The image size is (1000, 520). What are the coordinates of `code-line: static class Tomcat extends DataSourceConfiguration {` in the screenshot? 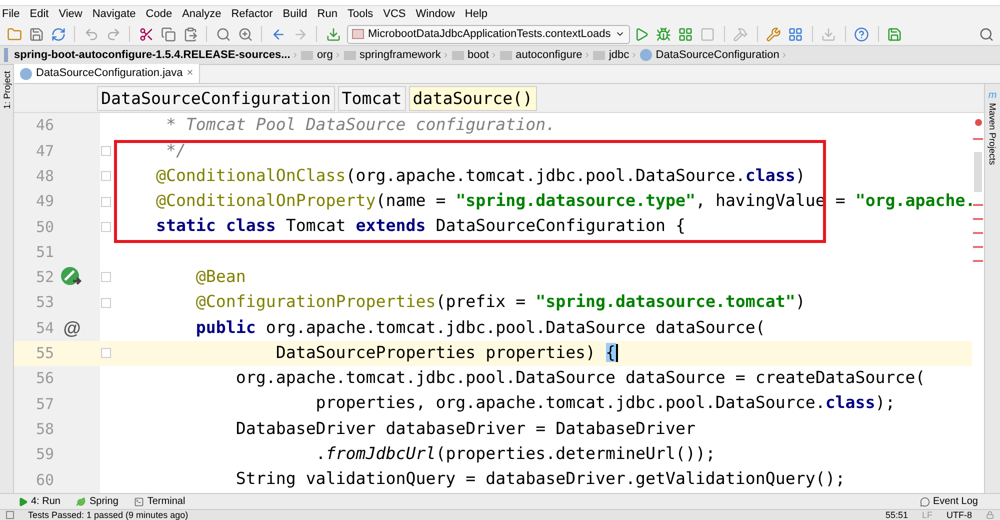 It's located at (420, 226).